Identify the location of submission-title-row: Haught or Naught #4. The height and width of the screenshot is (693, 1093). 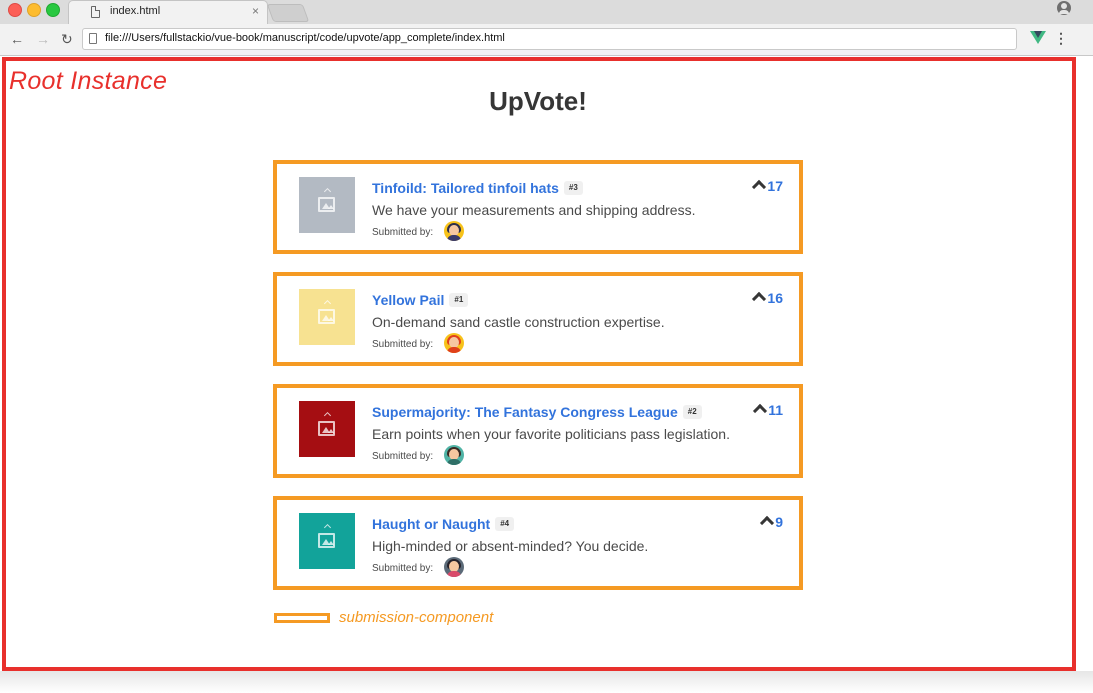
(443, 524).